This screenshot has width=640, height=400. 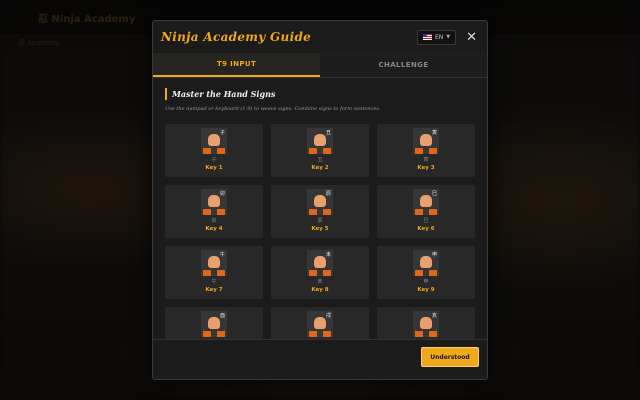 What do you see at coordinates (426, 290) in the screenshot?
I see `key-label: Key 9` at bounding box center [426, 290].